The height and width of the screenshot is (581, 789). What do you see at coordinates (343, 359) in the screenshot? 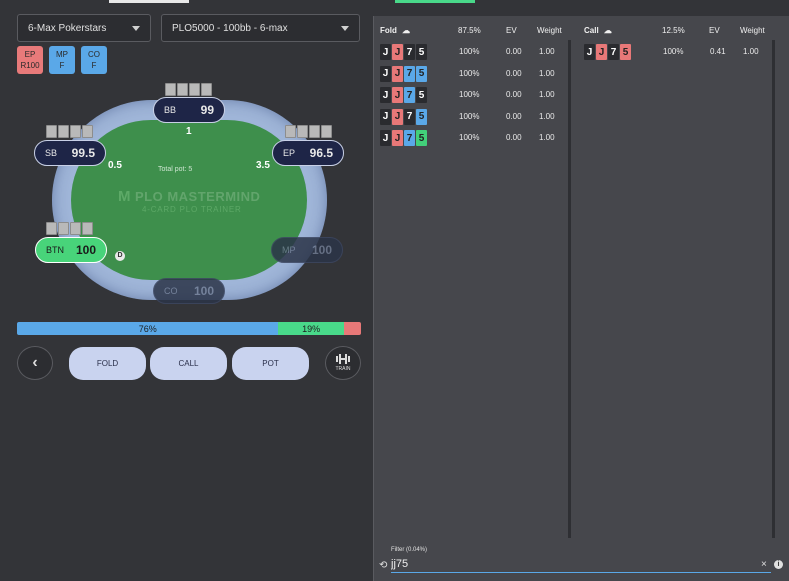
I see `dumbbell-icon` at bounding box center [343, 359].